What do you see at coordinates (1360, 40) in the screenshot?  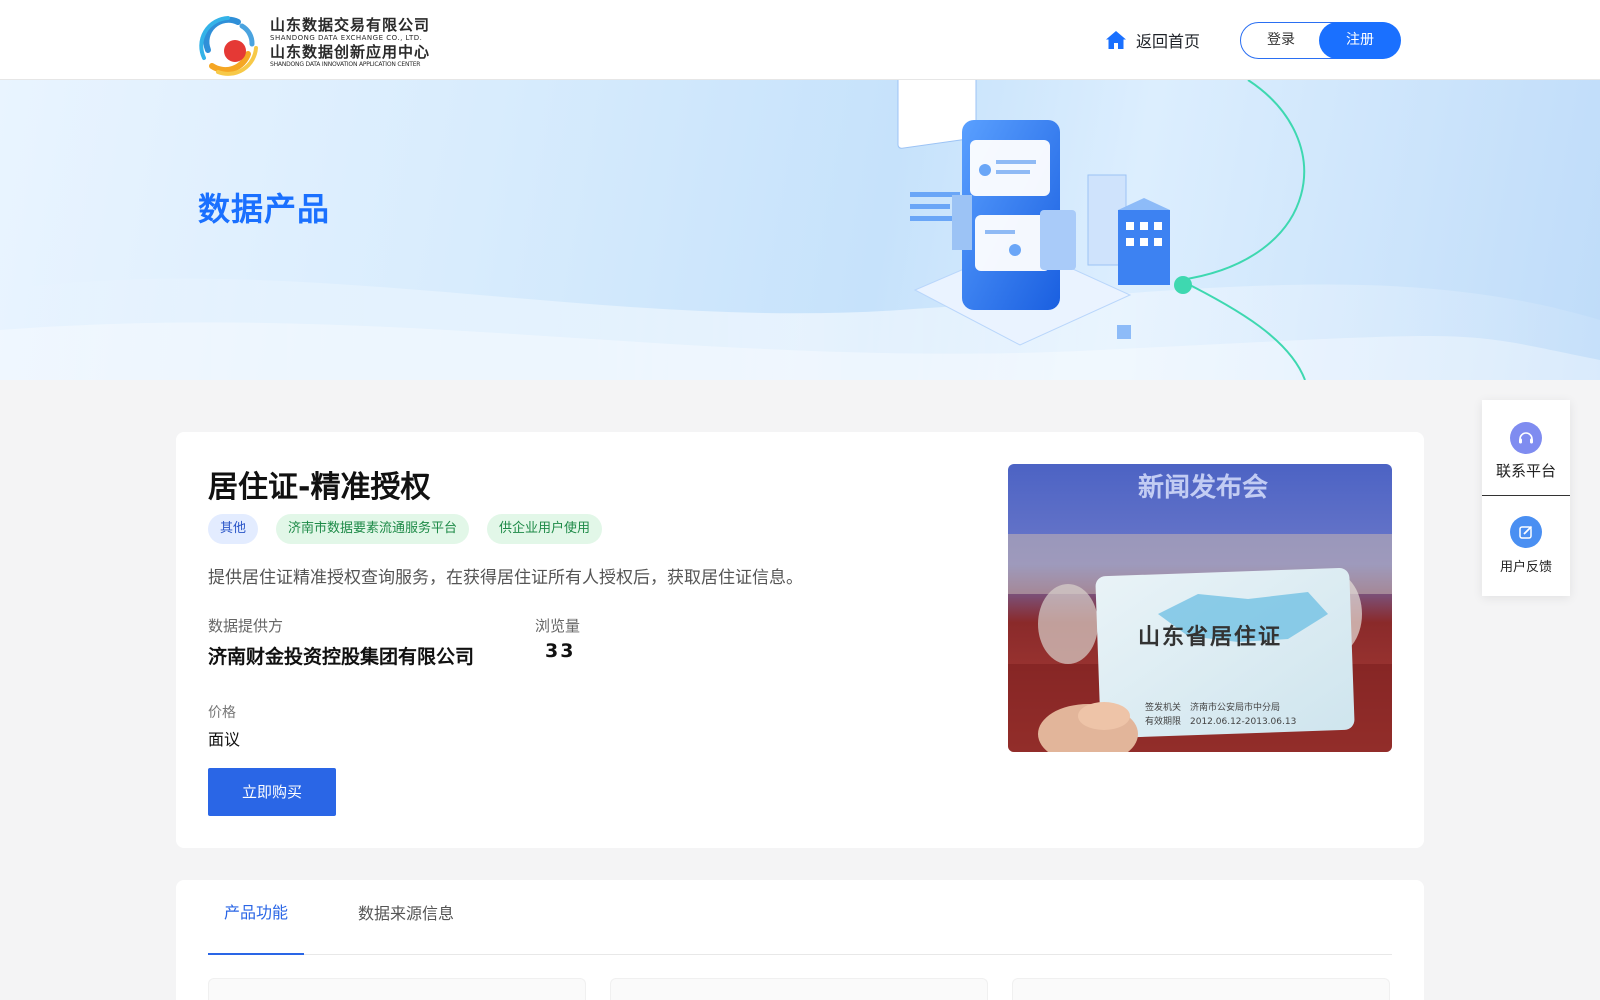 I see `register-button: 注册` at bounding box center [1360, 40].